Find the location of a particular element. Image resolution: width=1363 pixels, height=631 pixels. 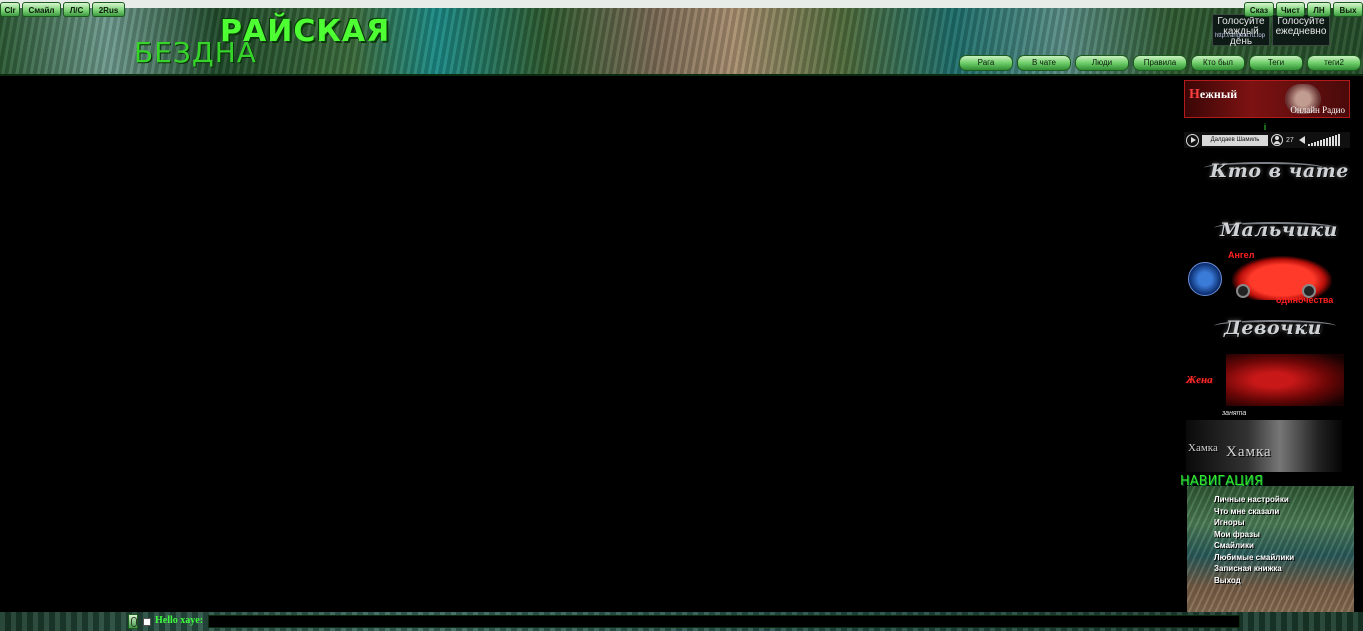

nav-exit: Выход is located at coordinates (1254, 581).